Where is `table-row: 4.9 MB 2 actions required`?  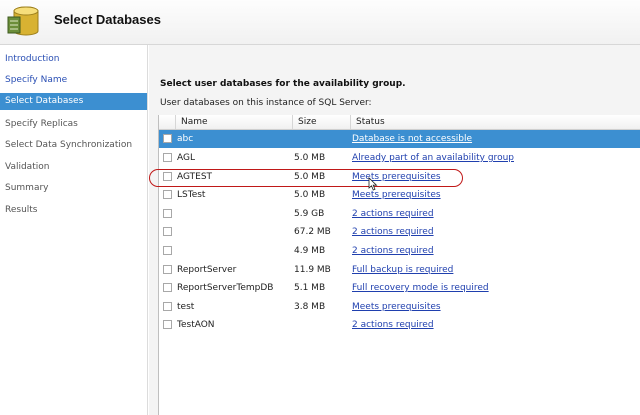 table-row: 4.9 MB 2 actions required is located at coordinates (399, 251).